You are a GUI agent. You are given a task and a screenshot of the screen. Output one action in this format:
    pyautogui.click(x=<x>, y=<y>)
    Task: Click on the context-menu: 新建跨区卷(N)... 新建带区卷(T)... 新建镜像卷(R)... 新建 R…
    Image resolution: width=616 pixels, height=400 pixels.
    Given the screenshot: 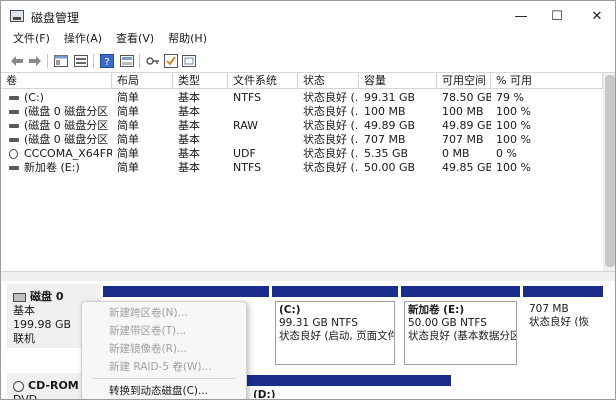 What is the action you would take?
    pyautogui.click(x=164, y=350)
    